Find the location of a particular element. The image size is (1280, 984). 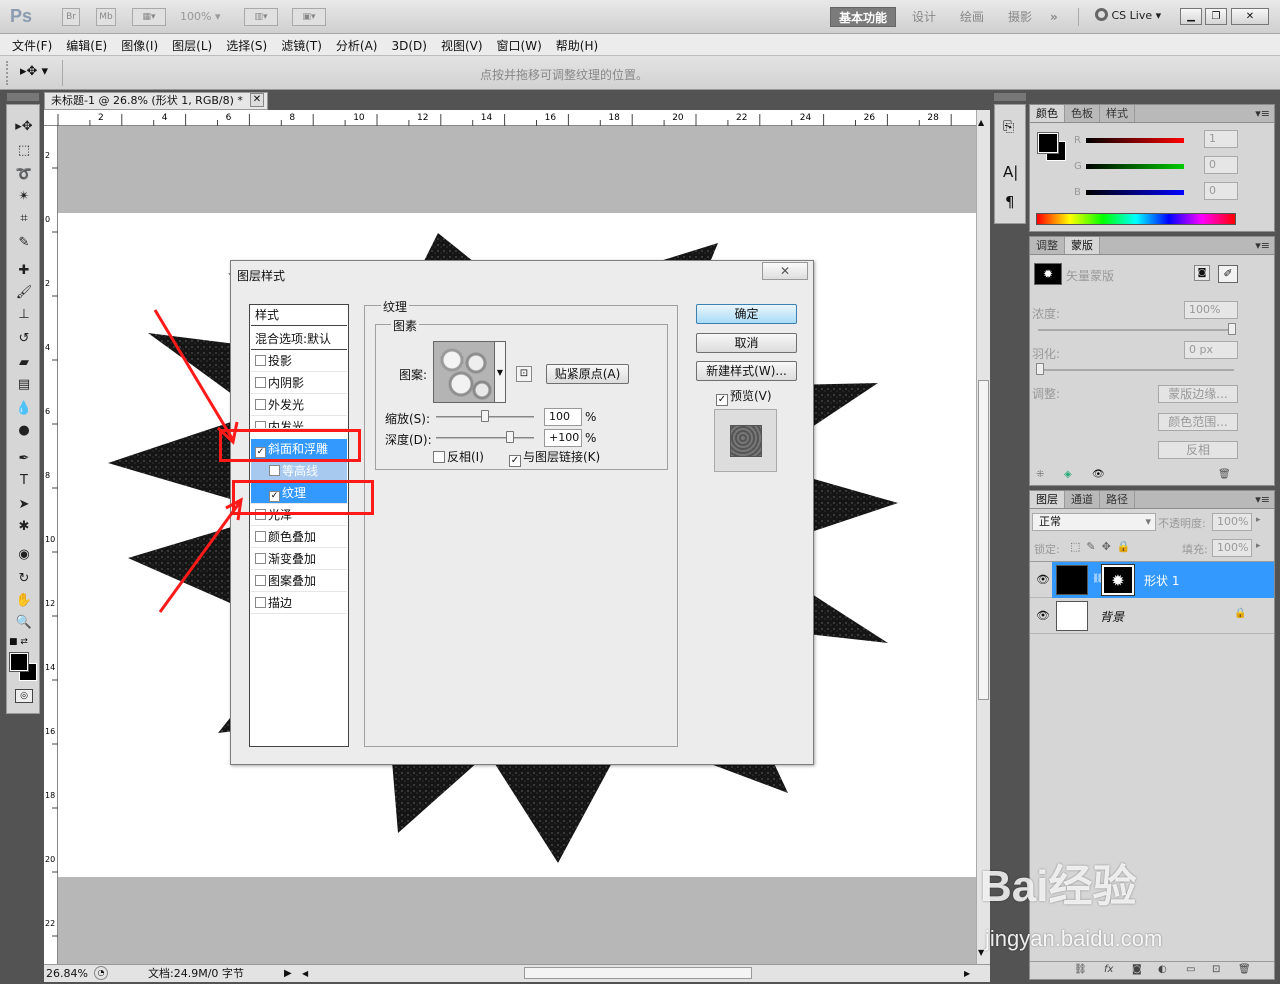

layer-vector-mask-thumbnail: ✹ is located at coordinates (1118, 580).